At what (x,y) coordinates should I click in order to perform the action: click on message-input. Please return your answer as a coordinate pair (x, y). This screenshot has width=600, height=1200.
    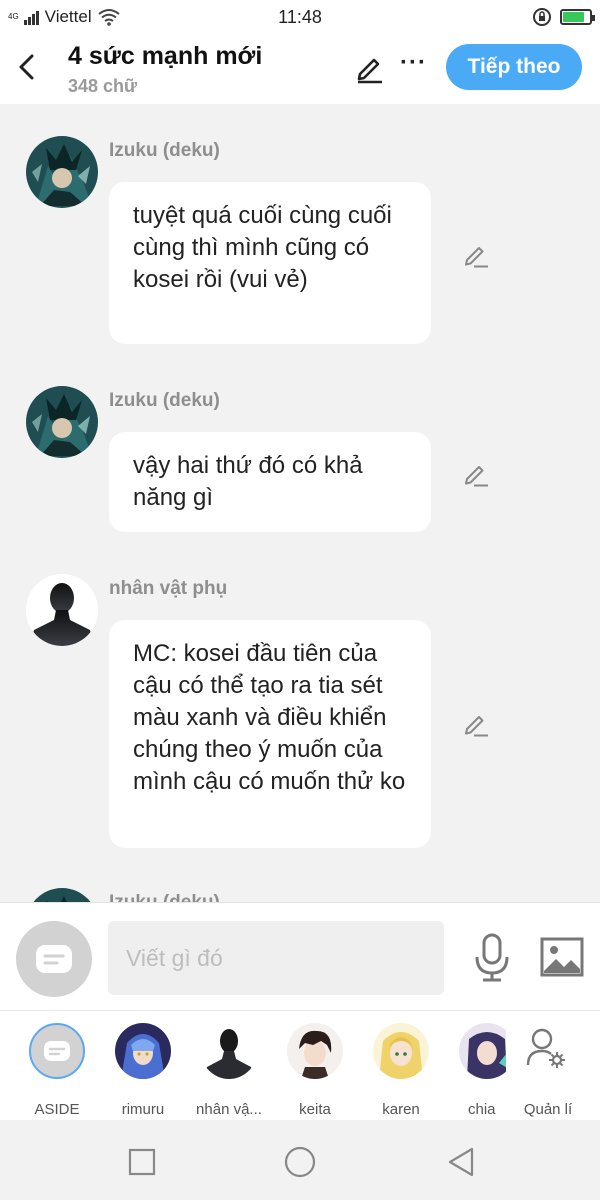
    Looking at the image, I should click on (276, 958).